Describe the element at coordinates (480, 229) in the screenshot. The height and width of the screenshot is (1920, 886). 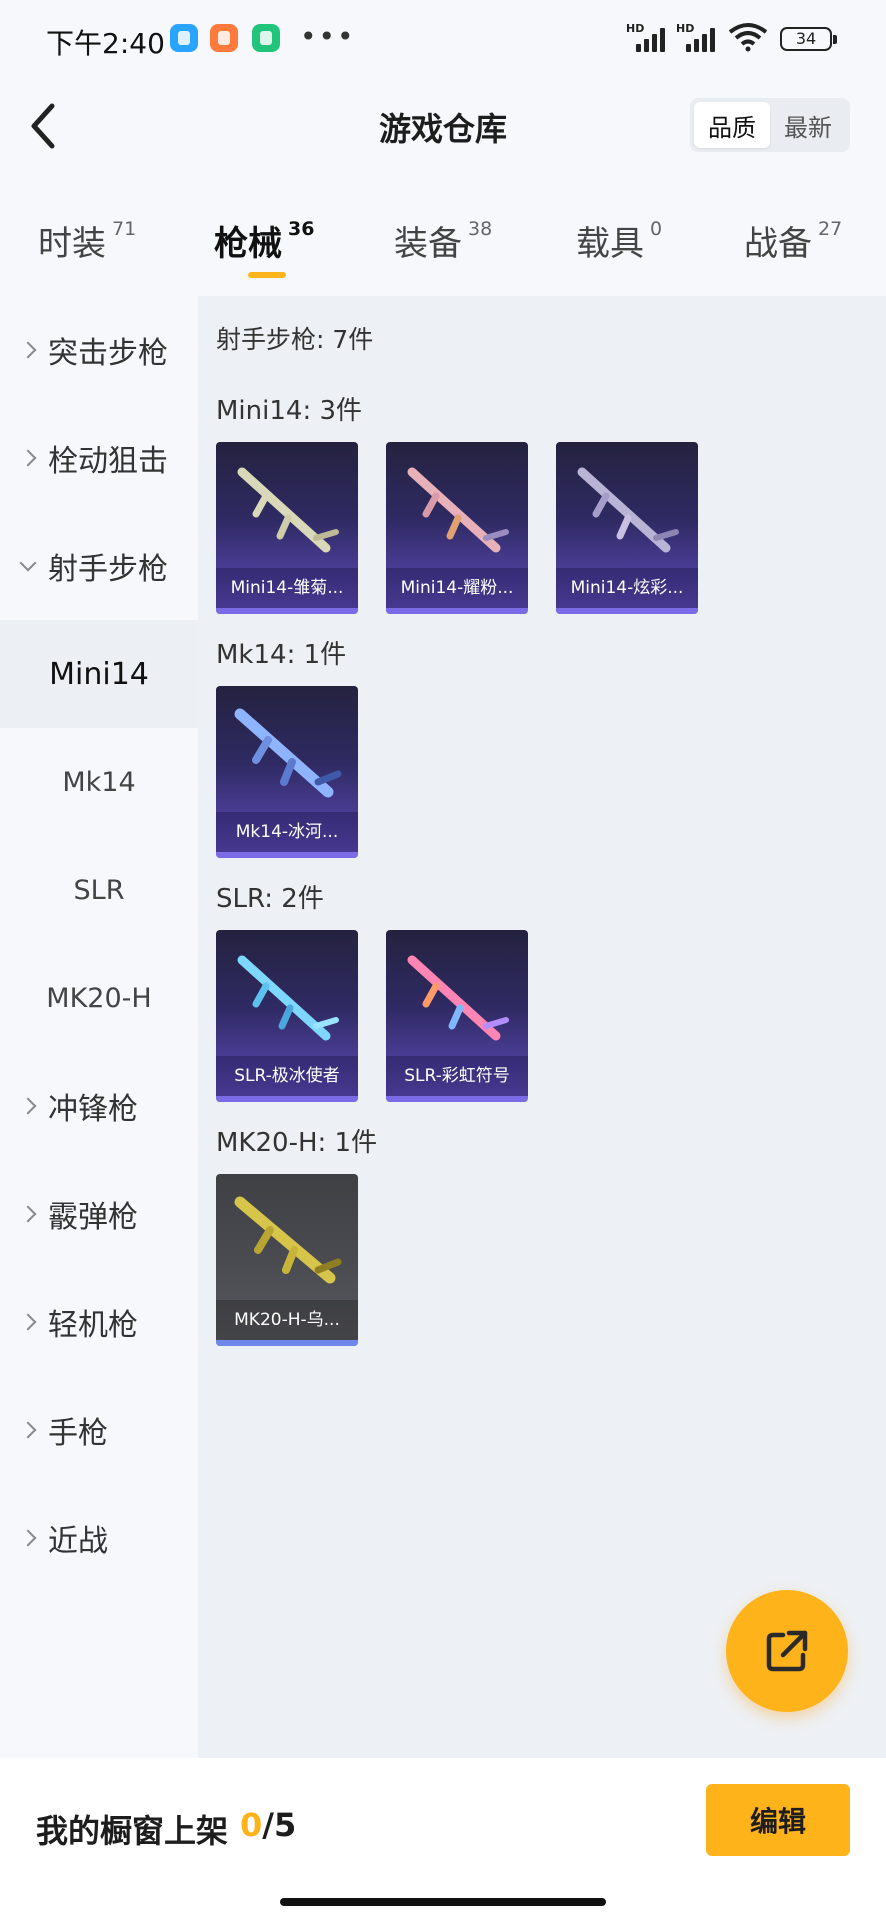
I see `tab-count: 38` at that location.